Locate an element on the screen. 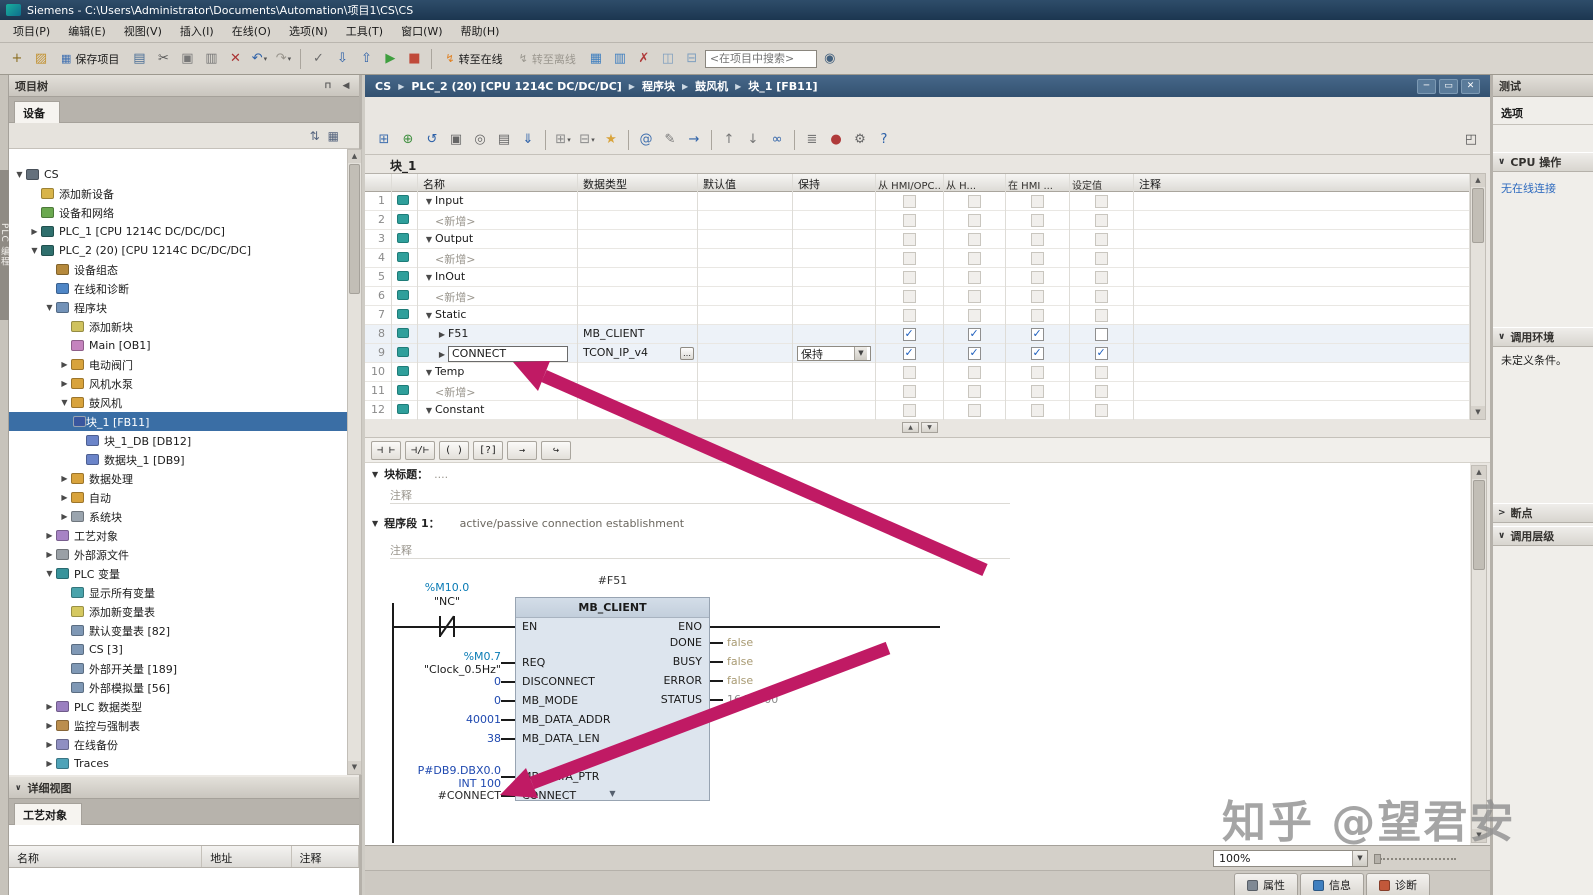 Image resolution: width=1593 pixels, height=895 pixels. column-header-4: 保持 is located at coordinates (834, 183).